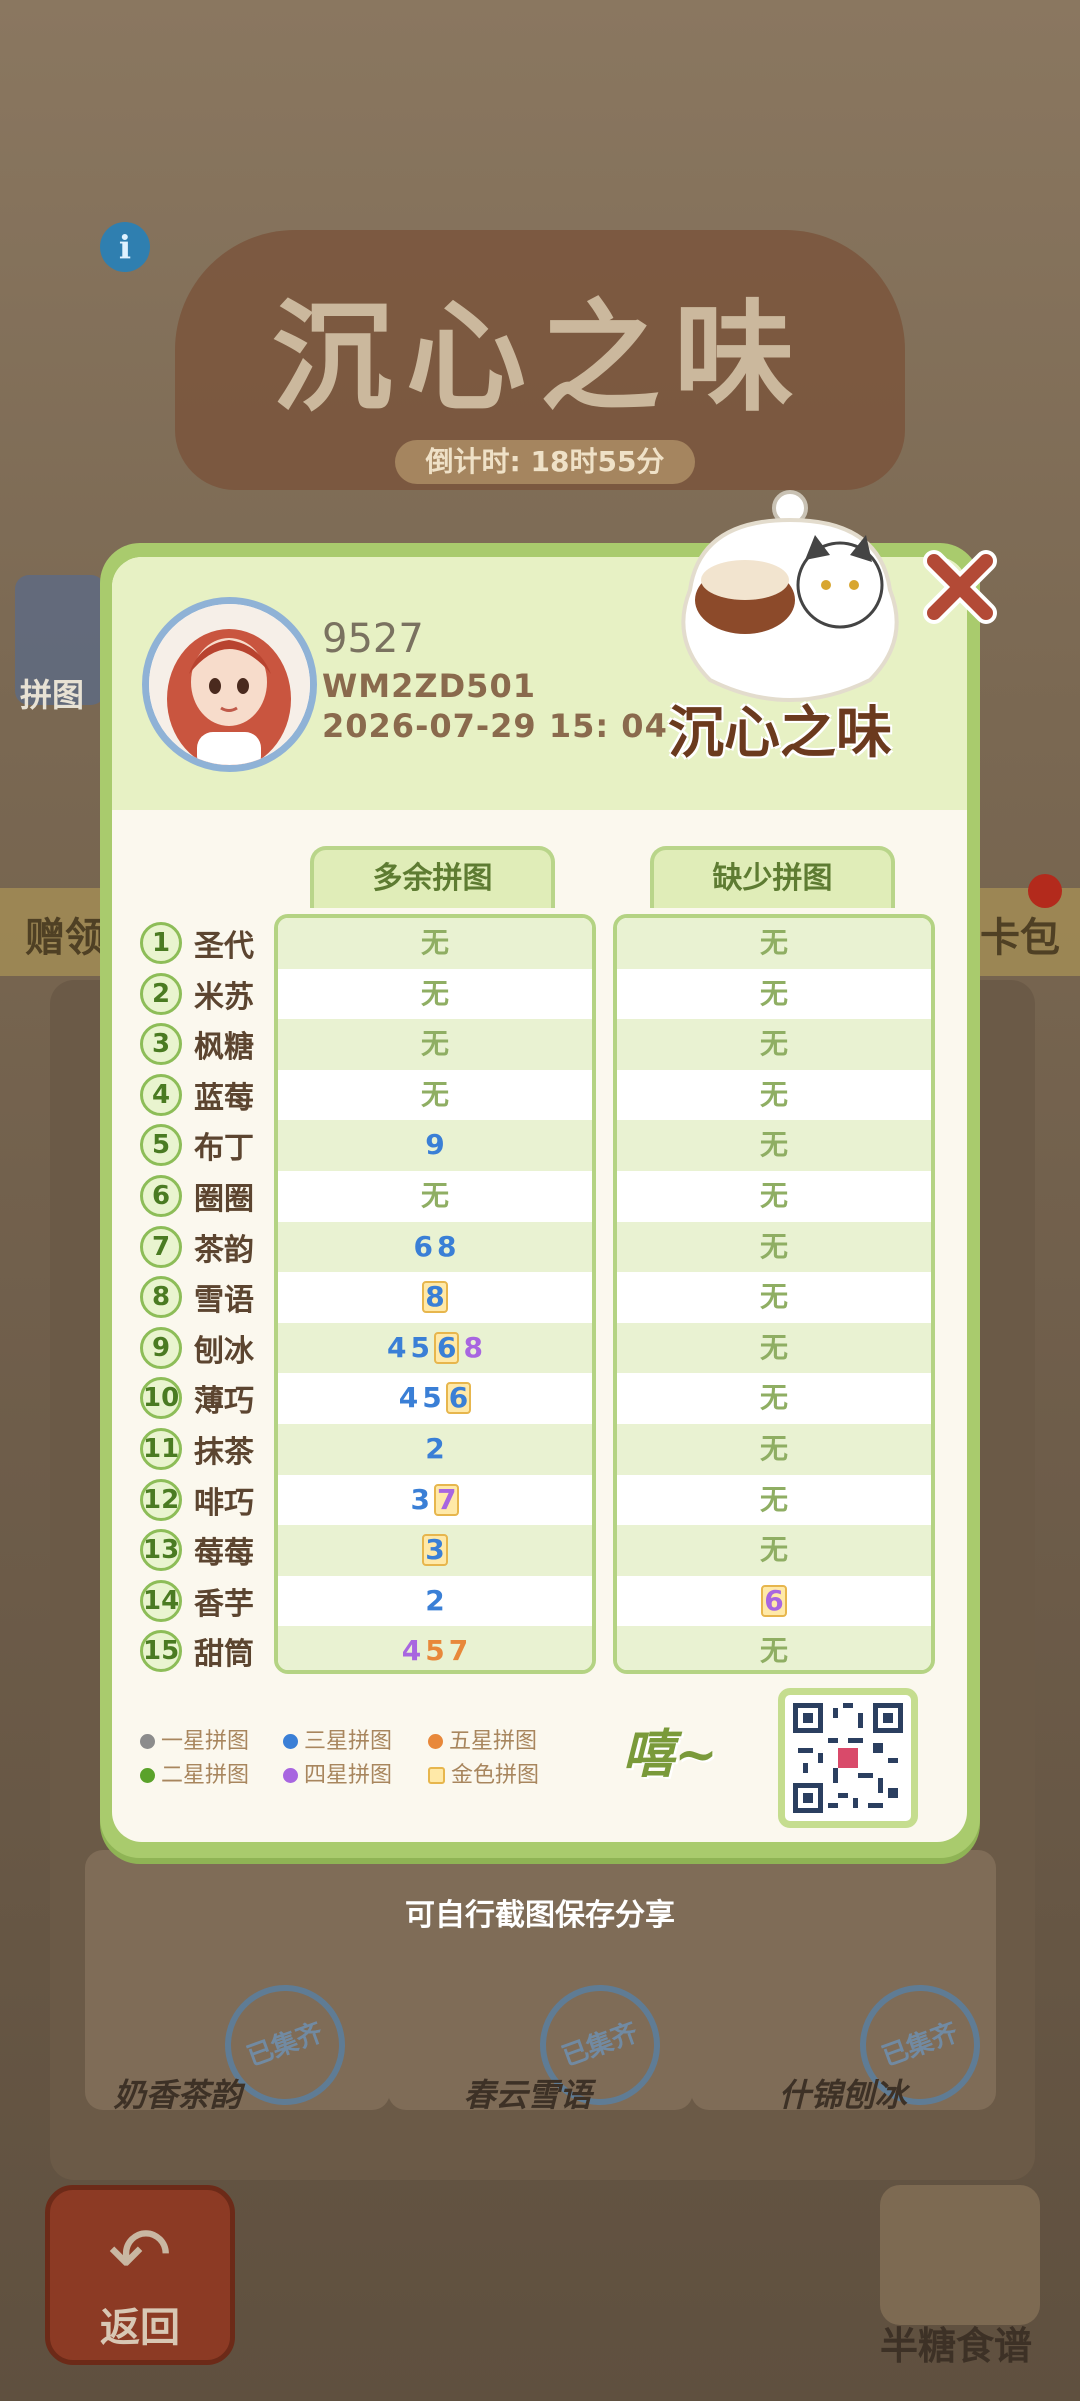 This screenshot has height=2401, width=1080. What do you see at coordinates (161, 1297) in the screenshot?
I see `row-number-badge: 8` at bounding box center [161, 1297].